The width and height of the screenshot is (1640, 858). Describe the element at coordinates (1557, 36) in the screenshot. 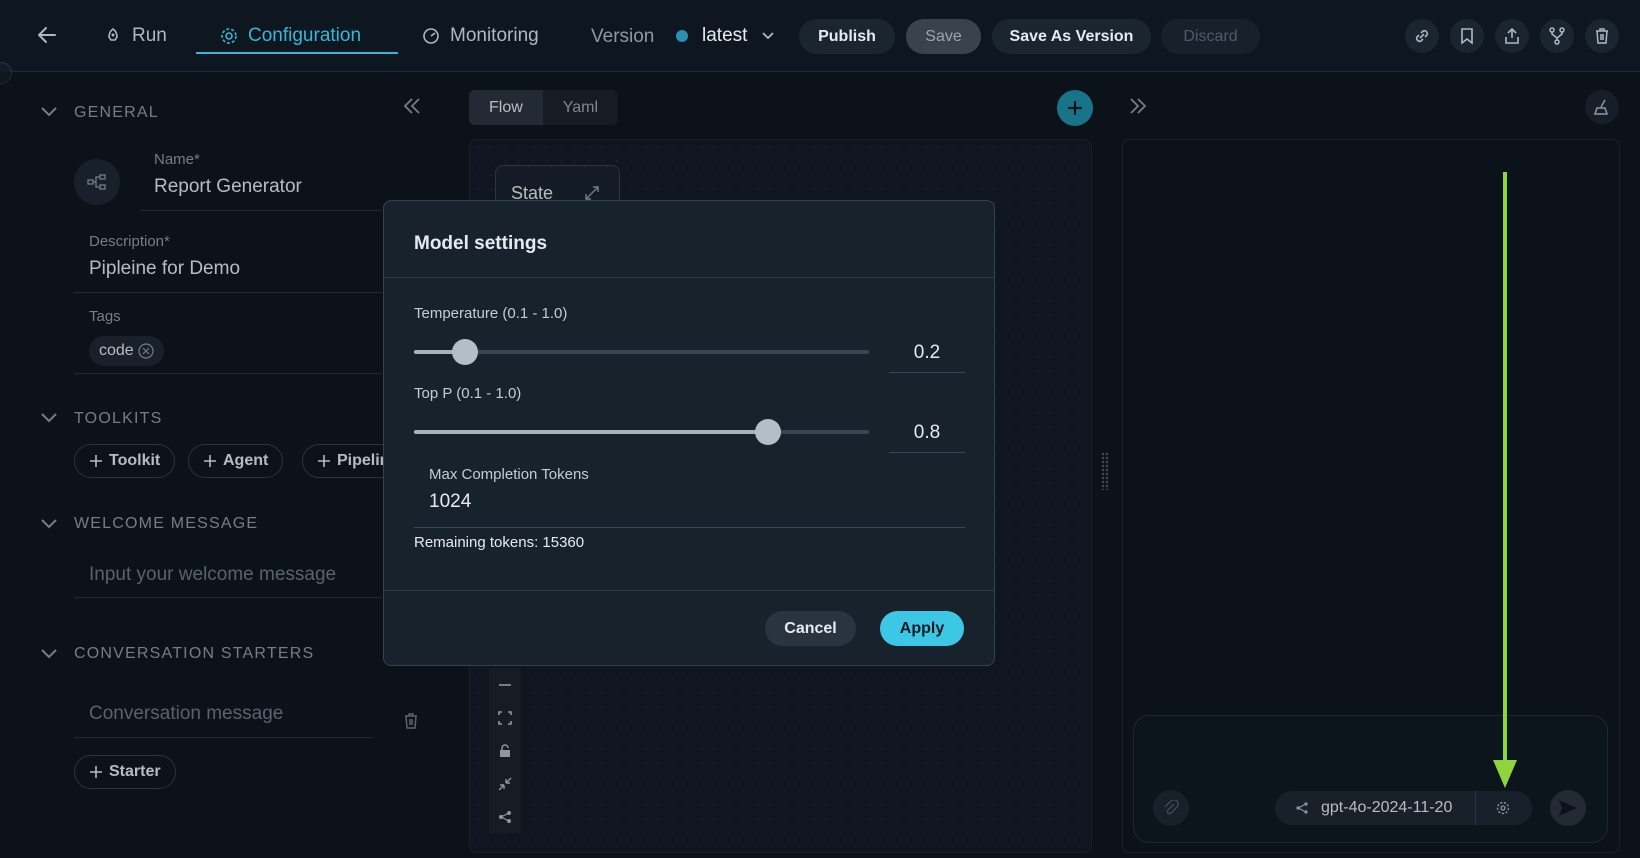

I see `fork-icon` at that location.